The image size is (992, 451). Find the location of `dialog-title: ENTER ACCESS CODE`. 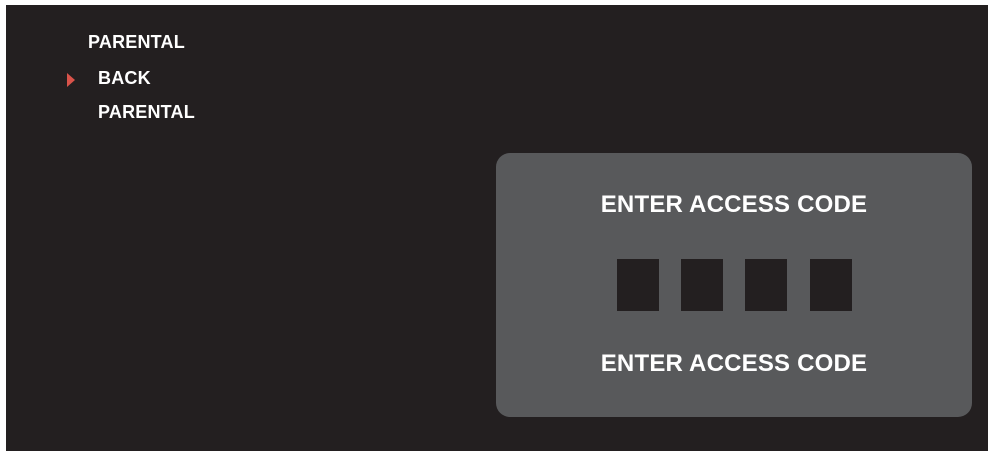

dialog-title: ENTER ACCESS CODE is located at coordinates (734, 204).